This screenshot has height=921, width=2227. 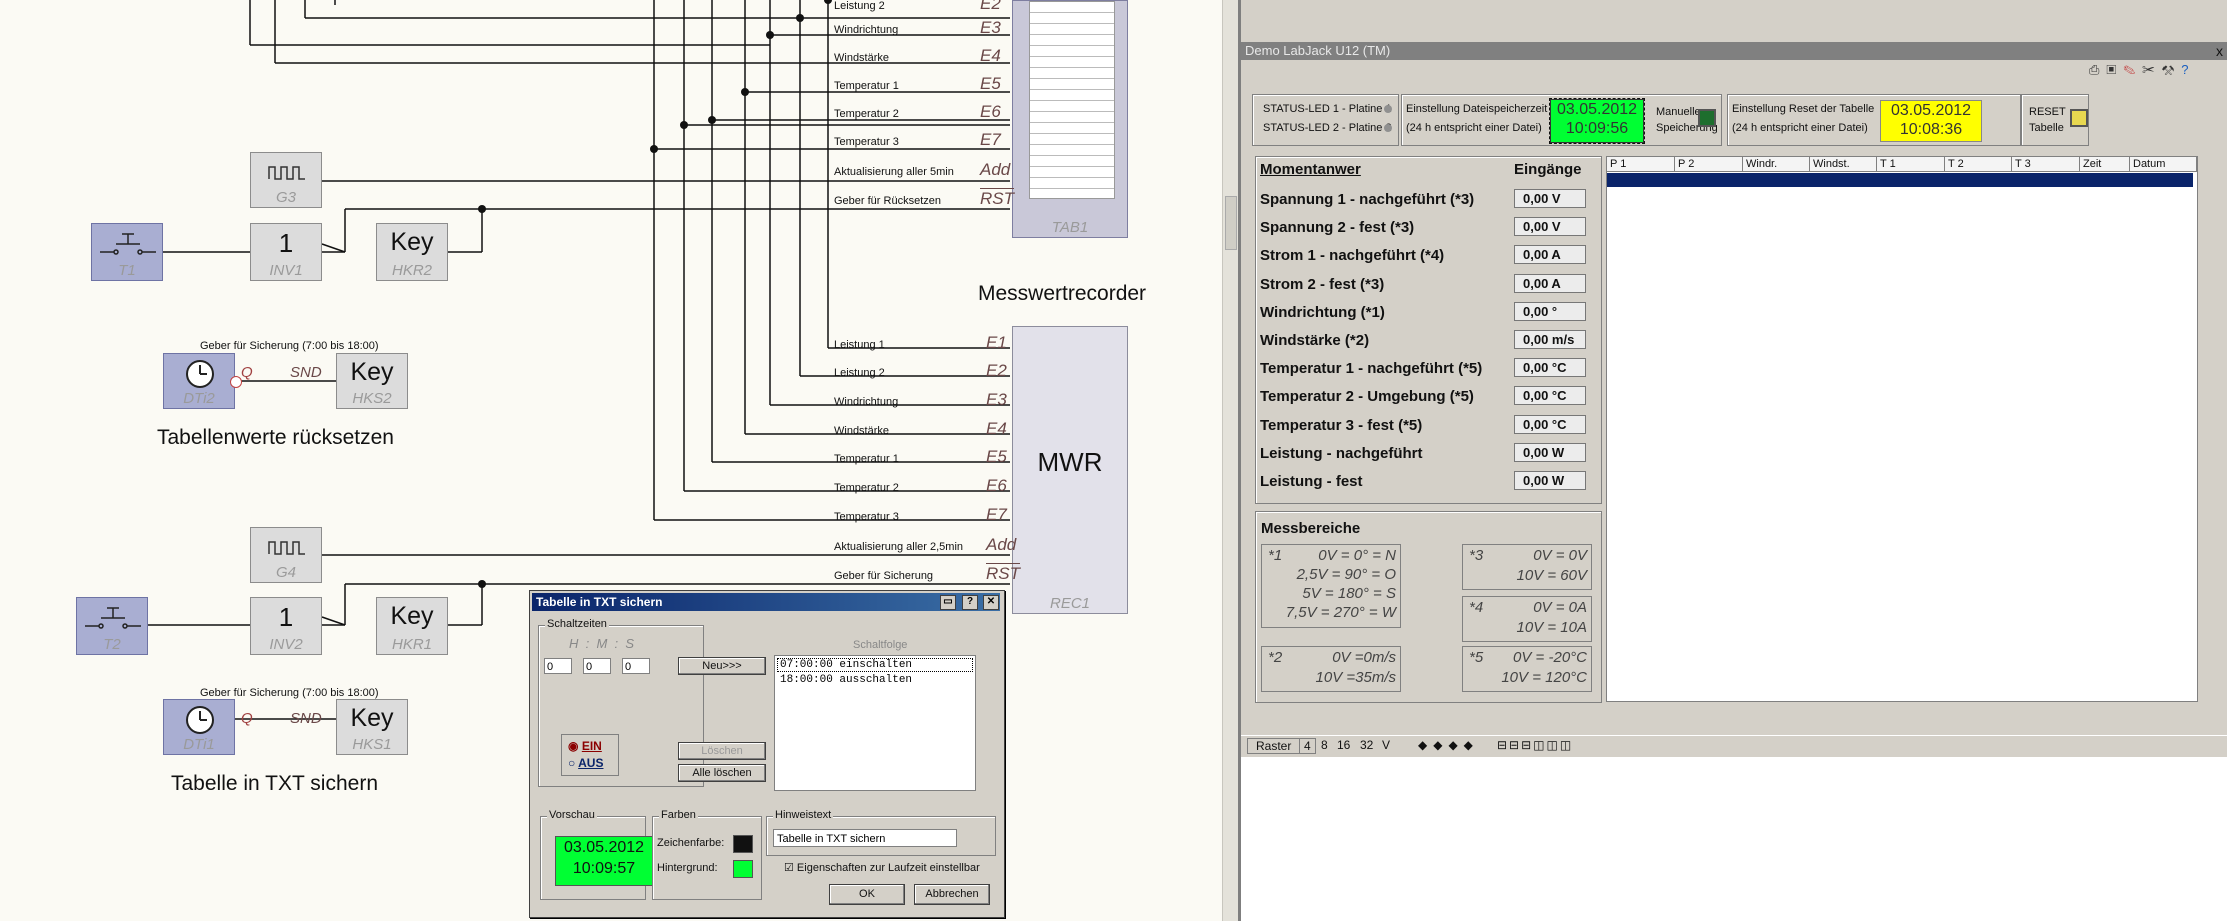 What do you see at coordinates (875, 680) in the screenshot?
I see `list-item: 18:00:00 ausschalten` at bounding box center [875, 680].